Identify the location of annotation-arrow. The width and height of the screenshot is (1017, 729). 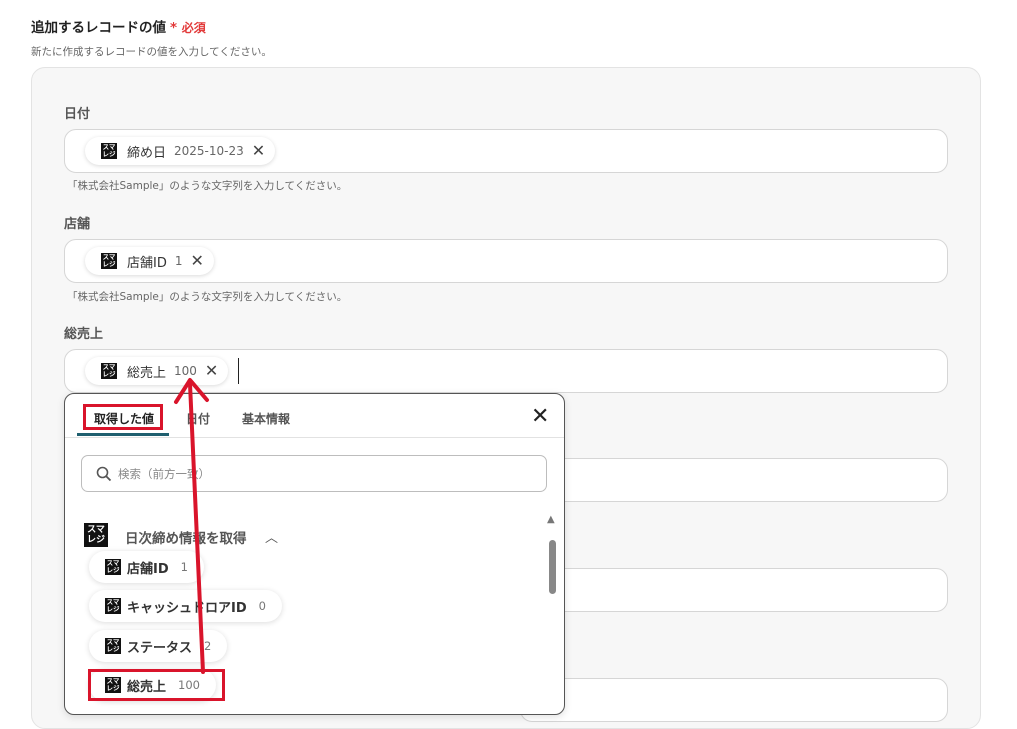
(191, 526).